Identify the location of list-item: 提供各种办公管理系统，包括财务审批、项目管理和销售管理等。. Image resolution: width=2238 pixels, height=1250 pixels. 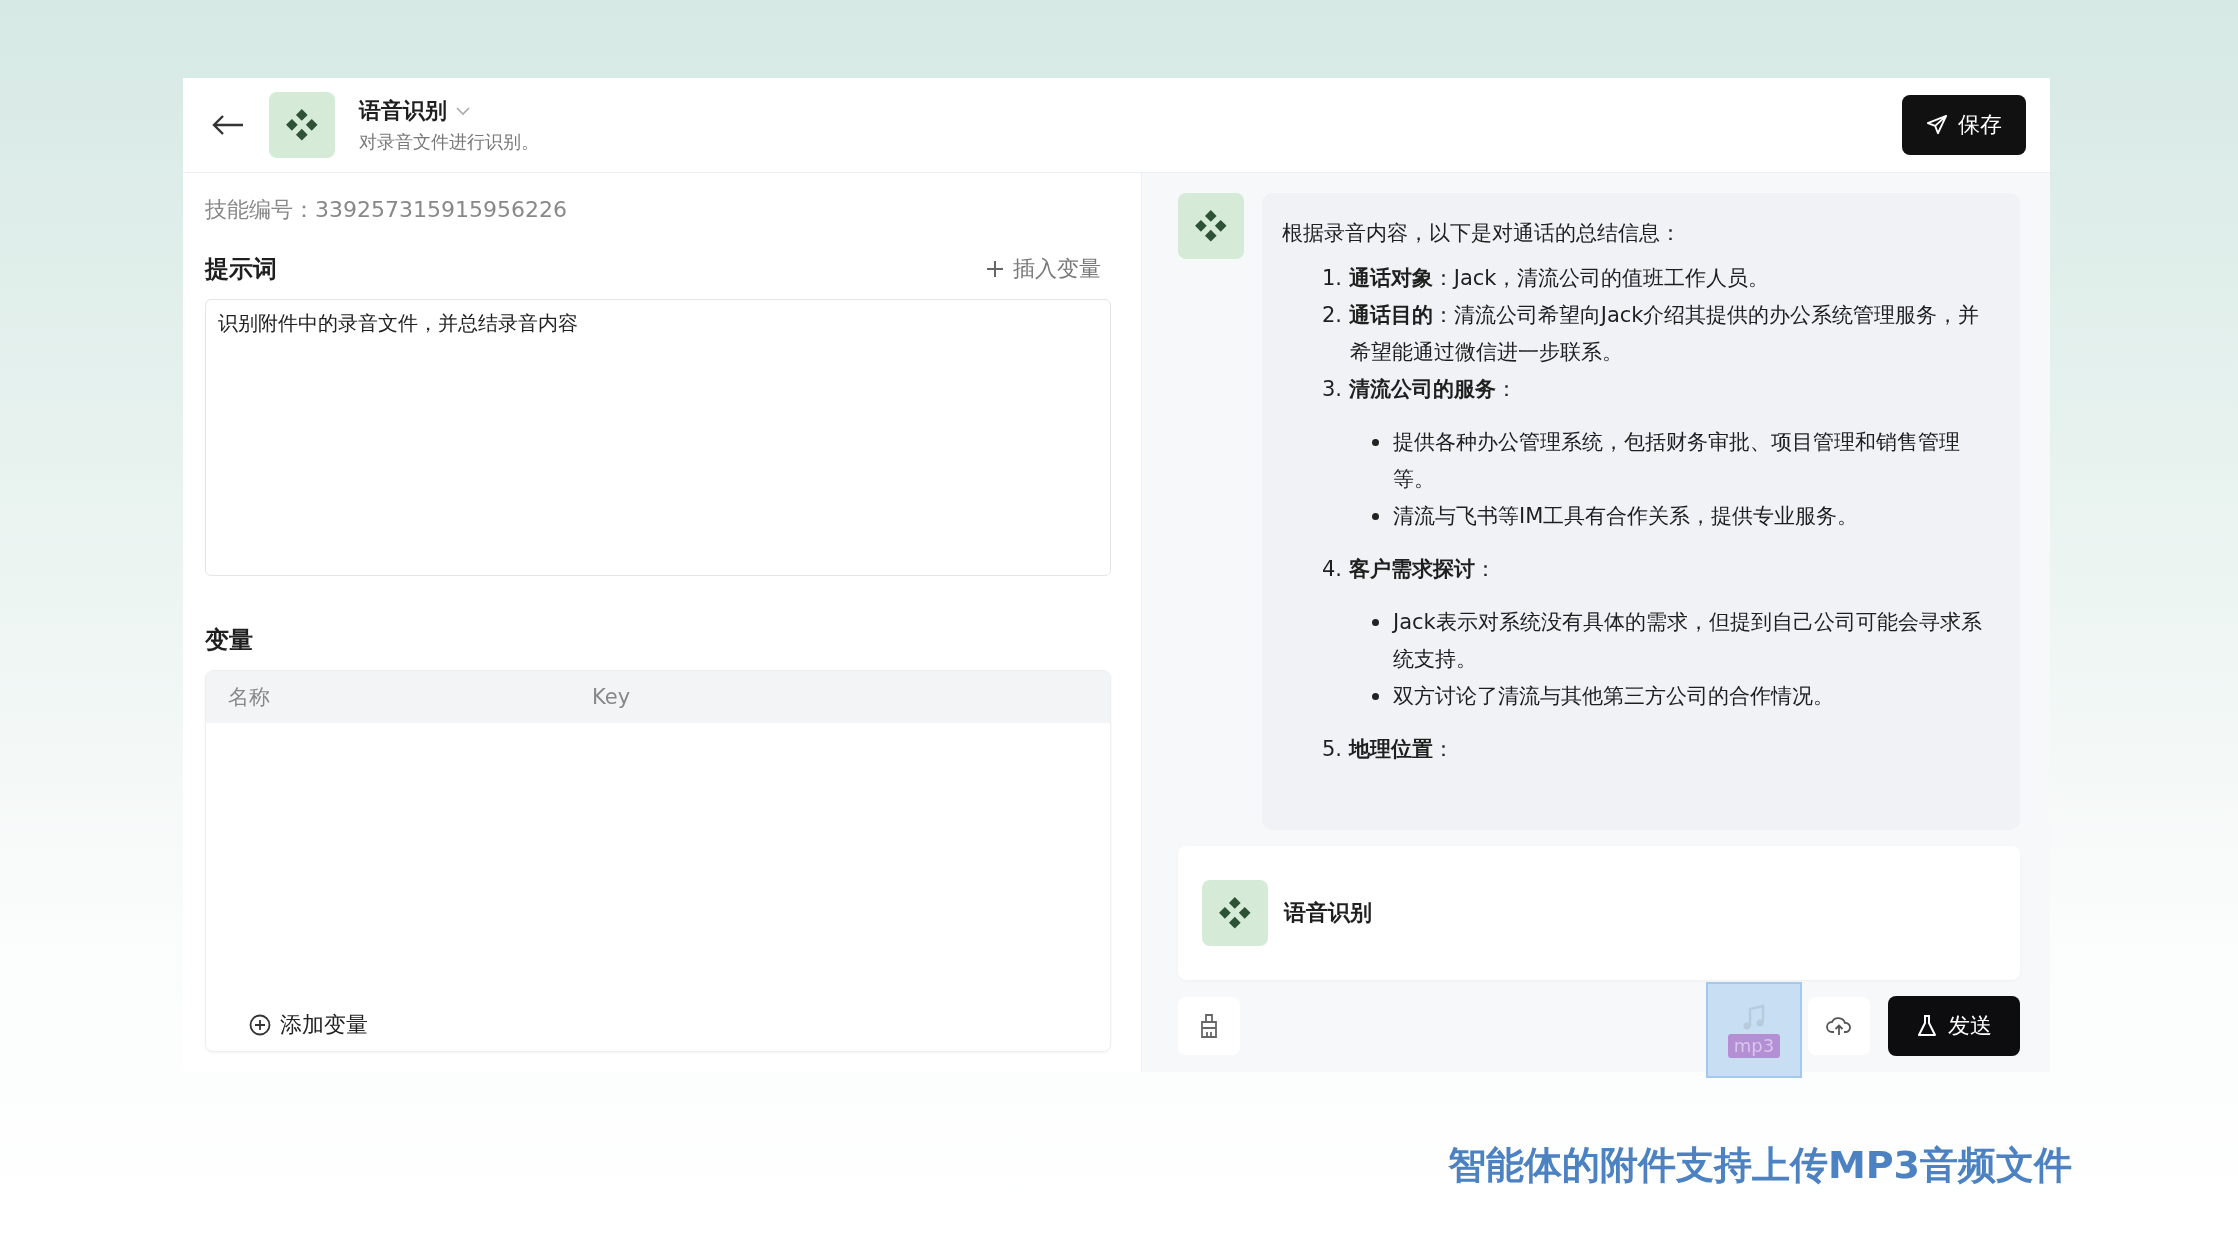
(1677, 461).